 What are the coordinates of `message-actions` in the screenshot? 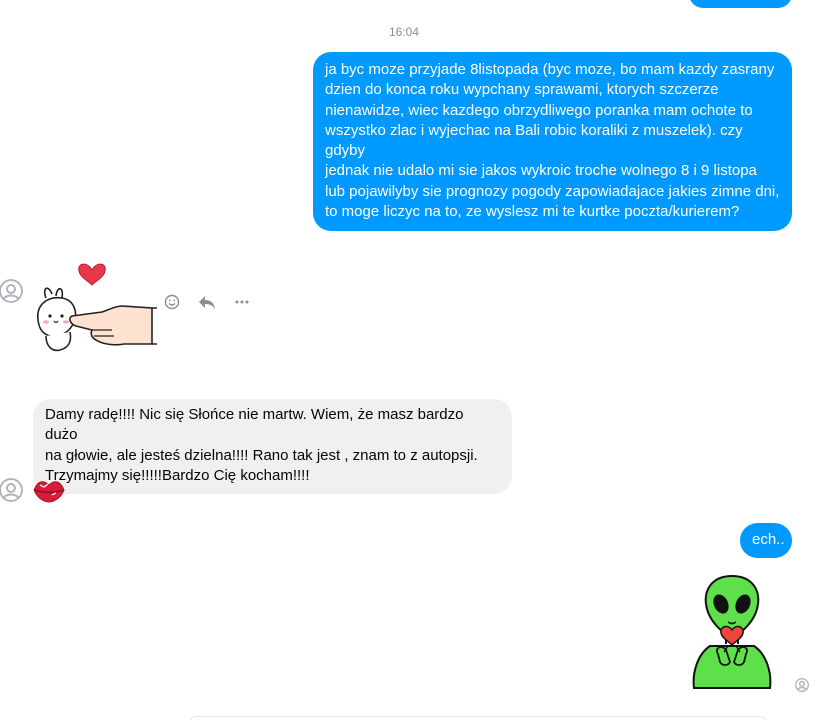 It's located at (207, 302).